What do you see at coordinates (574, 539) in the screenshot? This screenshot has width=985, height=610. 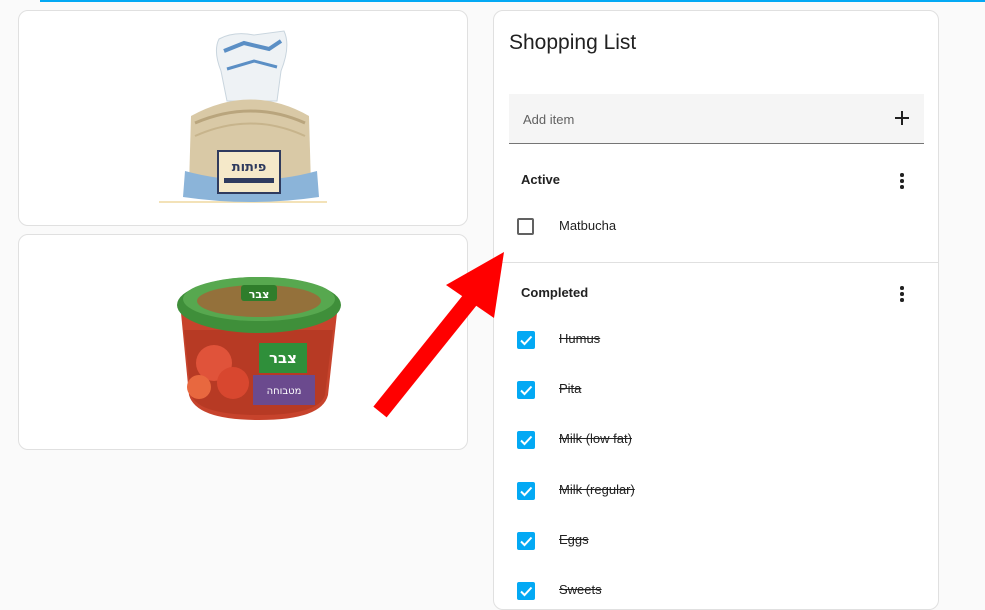 I see `item-label: Eggs` at bounding box center [574, 539].